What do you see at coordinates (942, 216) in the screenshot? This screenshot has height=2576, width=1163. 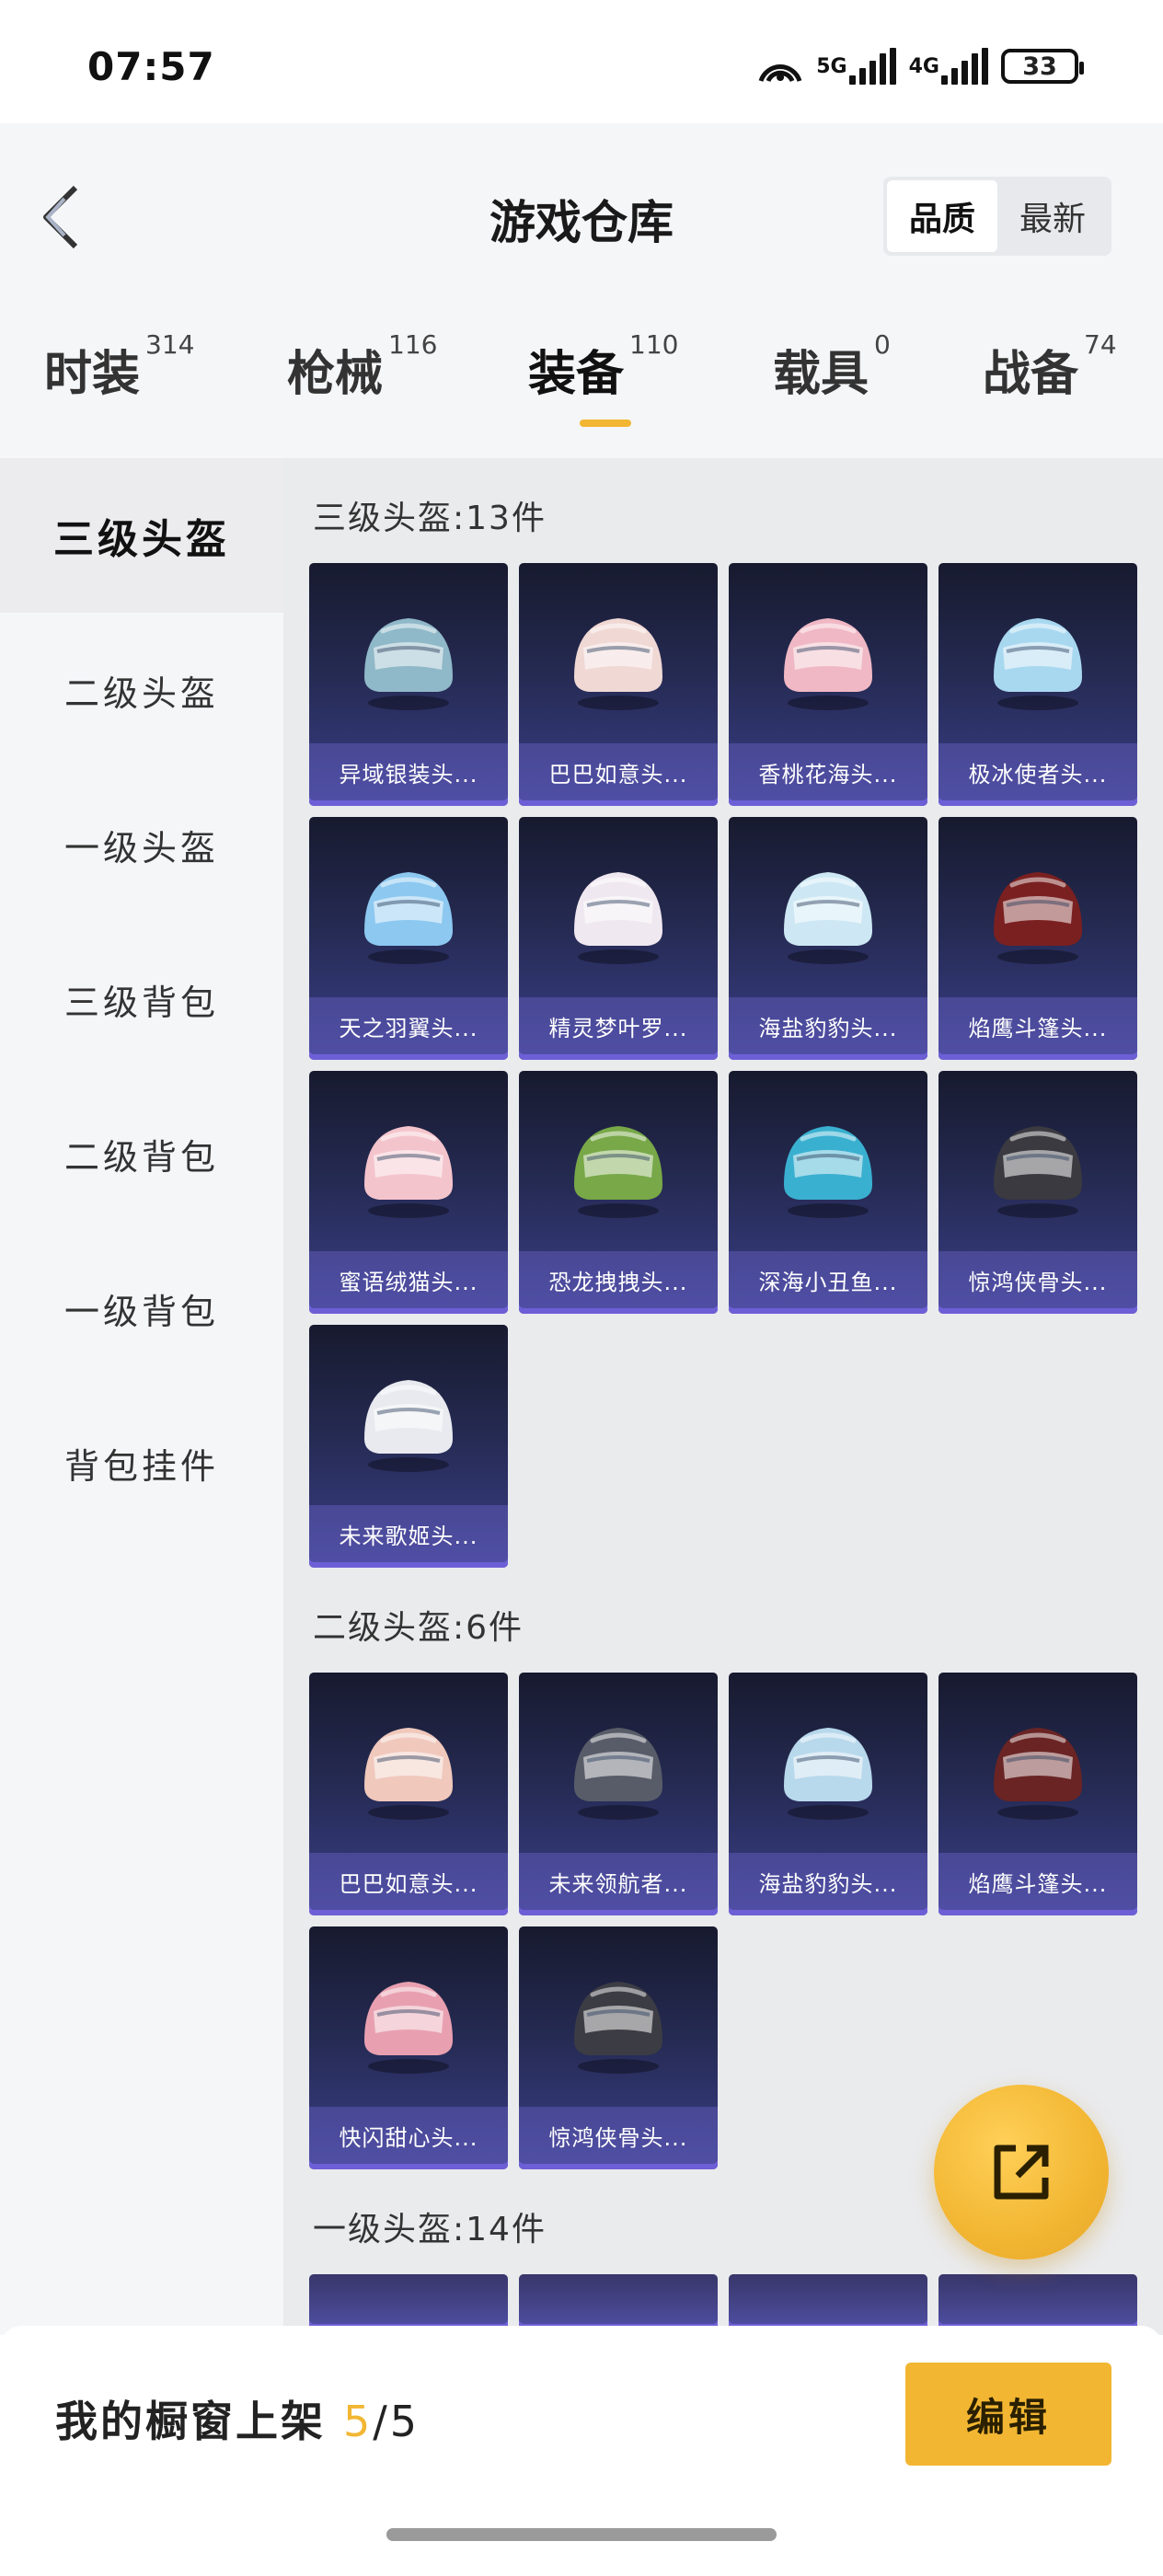 I see `sort-quality-button: 品质` at bounding box center [942, 216].